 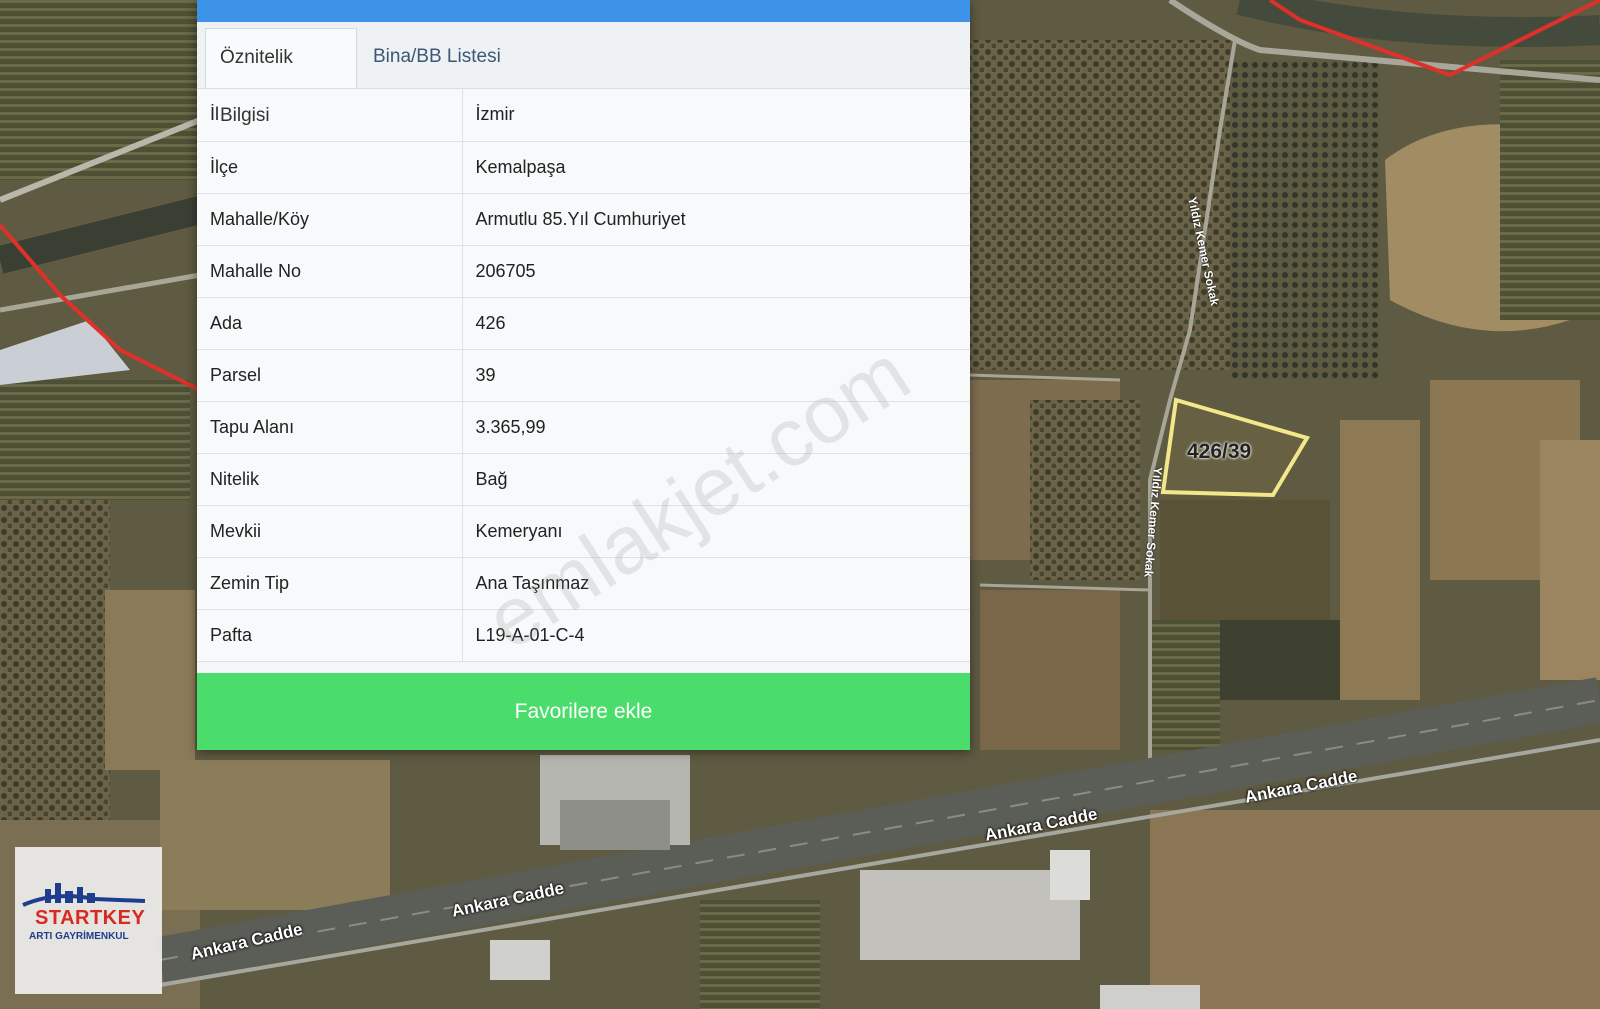 I want to click on row-value: 206705, so click(x=716, y=271).